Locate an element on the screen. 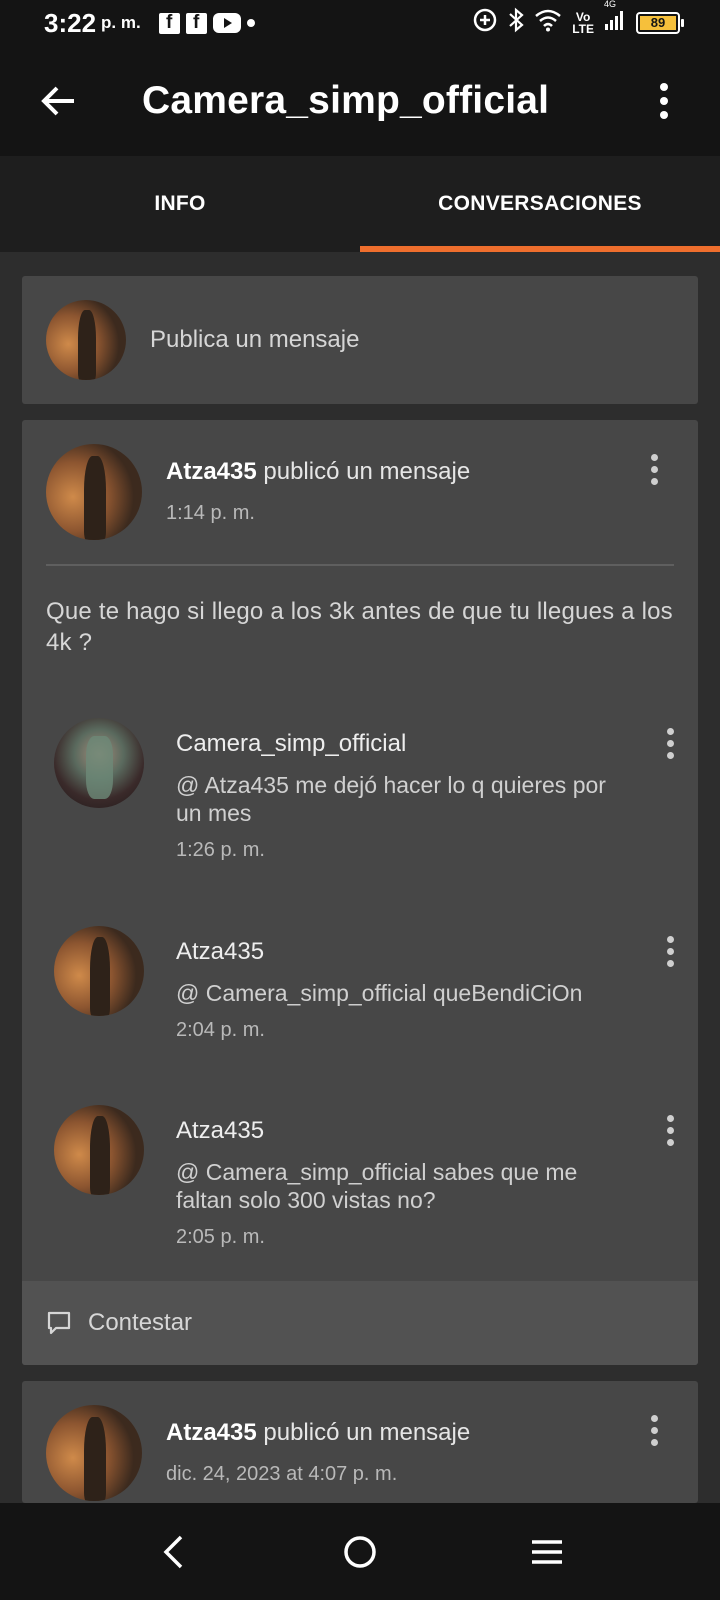 The height and width of the screenshot is (1600, 720). arrow-left-icon is located at coordinates (57, 101).